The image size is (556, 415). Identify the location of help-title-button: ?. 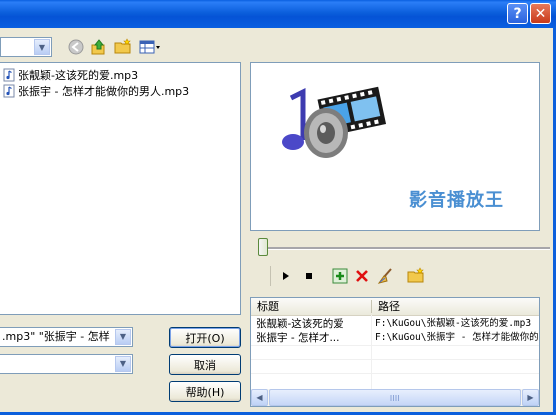
(517, 13).